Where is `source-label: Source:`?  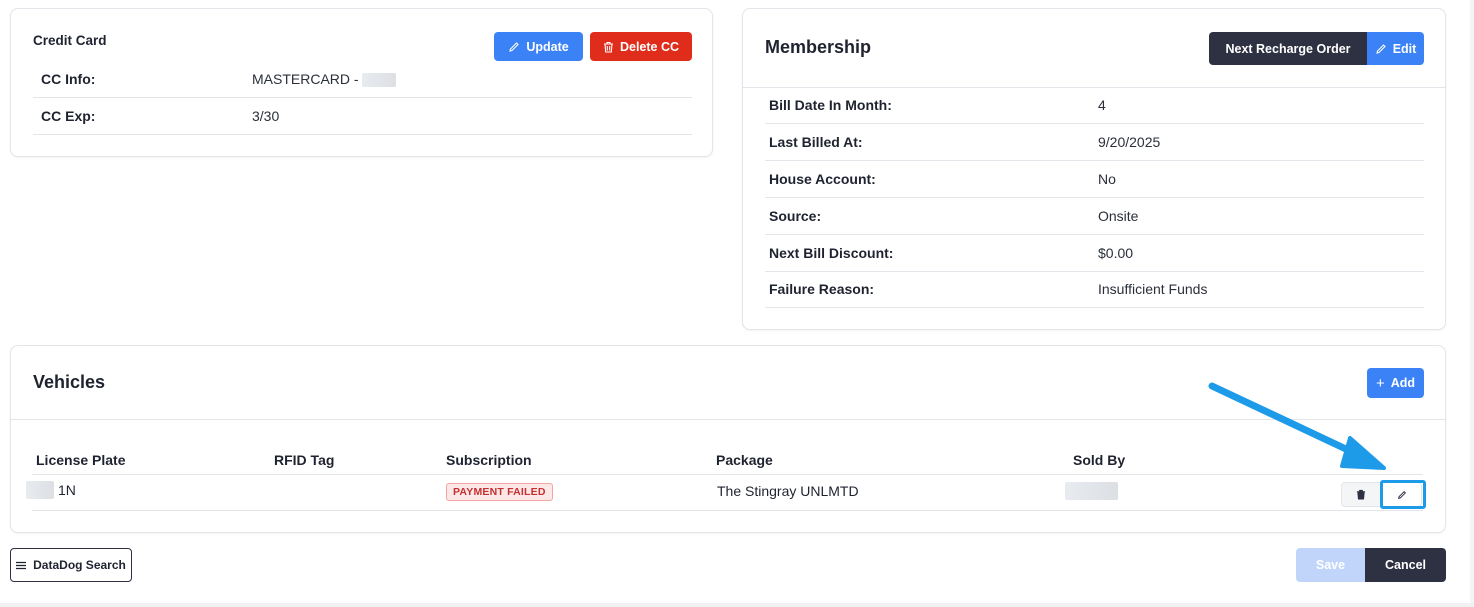 source-label: Source: is located at coordinates (795, 216).